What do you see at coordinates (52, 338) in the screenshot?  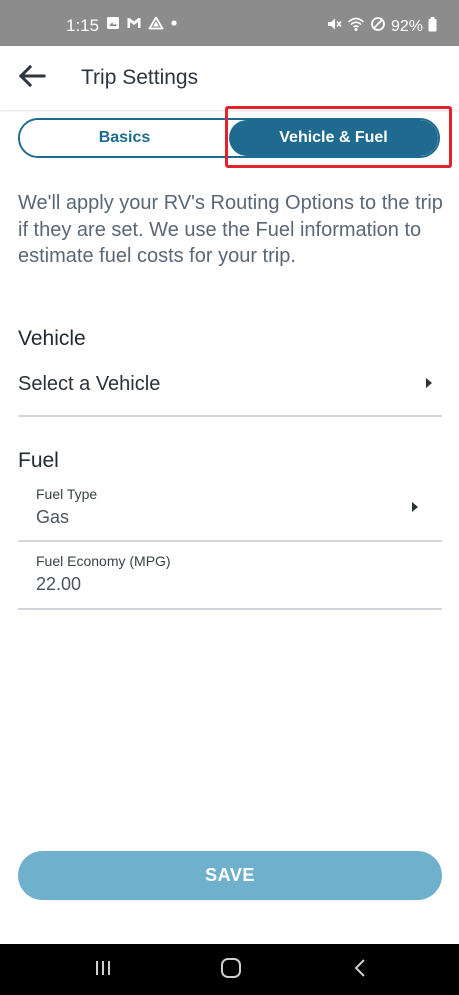 I see `vehicle-section-header: Vehicle` at bounding box center [52, 338].